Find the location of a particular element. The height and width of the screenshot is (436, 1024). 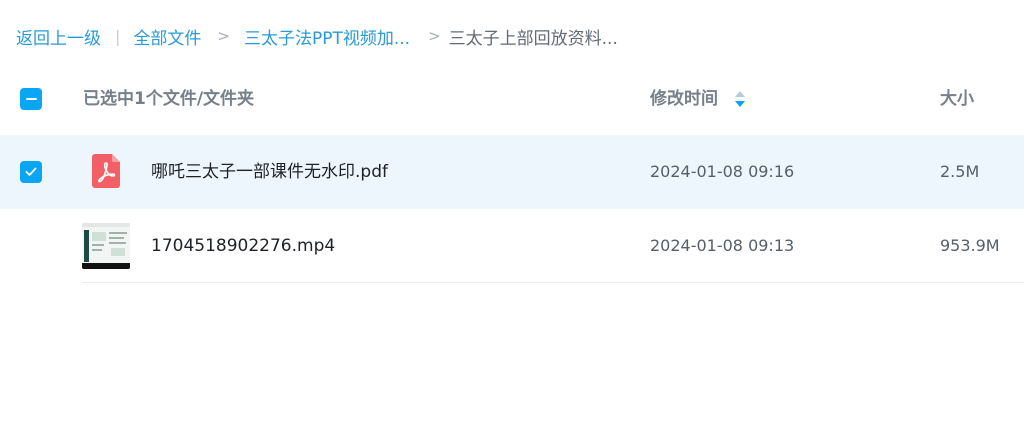

select-all-checkbox is located at coordinates (31, 99).